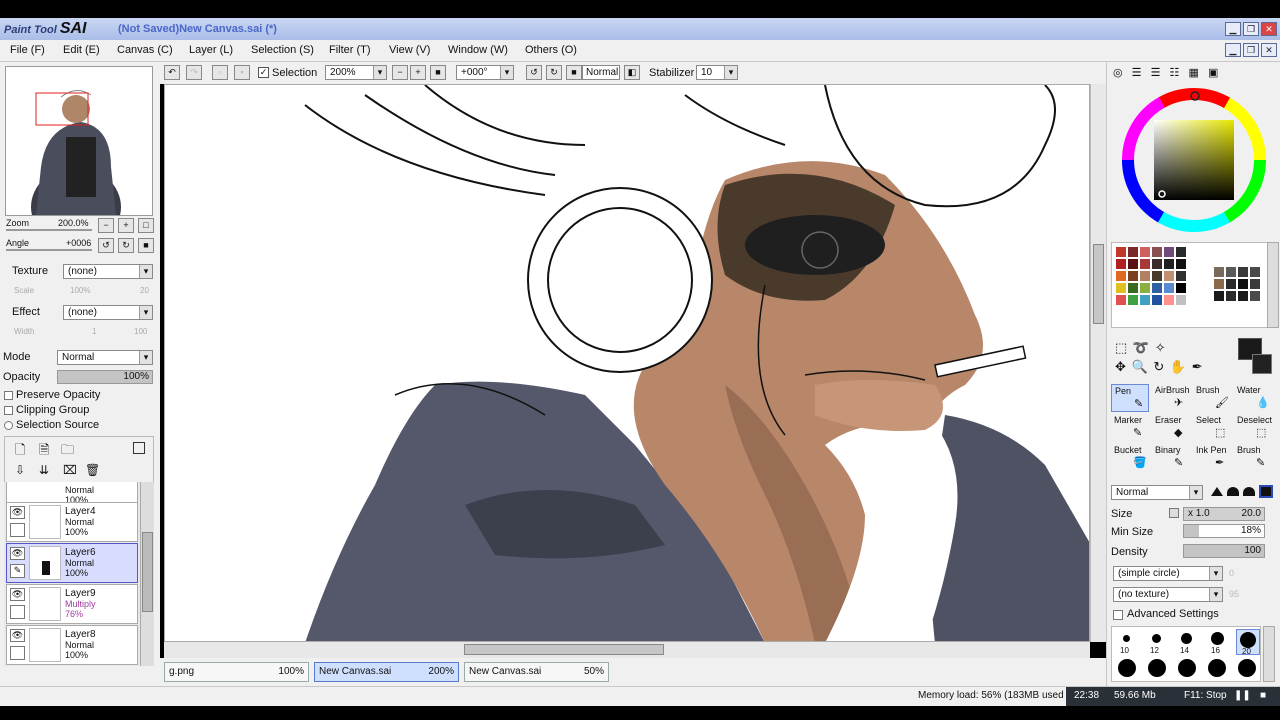  I want to click on rotate-icon: ↻, so click(1158, 366).